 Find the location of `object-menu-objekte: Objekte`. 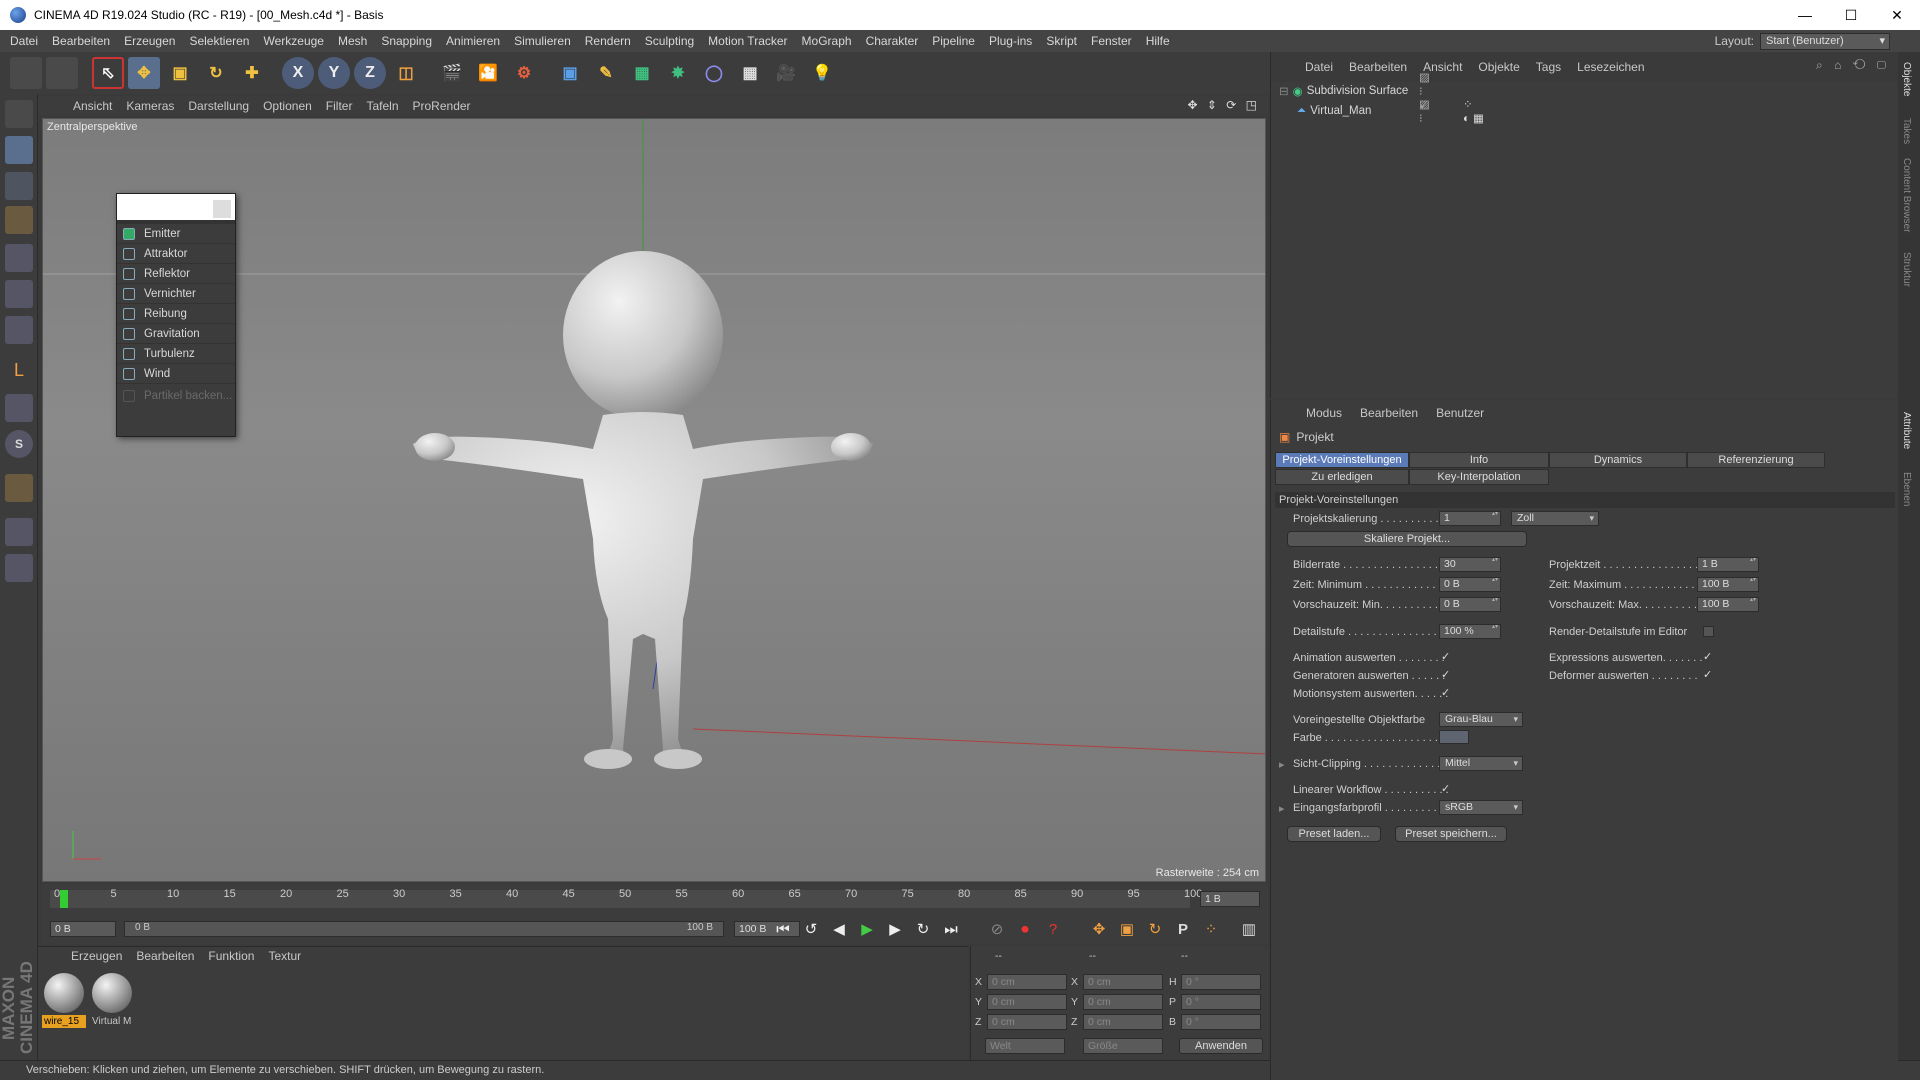

object-menu-objekte: Objekte is located at coordinates (1498, 67).